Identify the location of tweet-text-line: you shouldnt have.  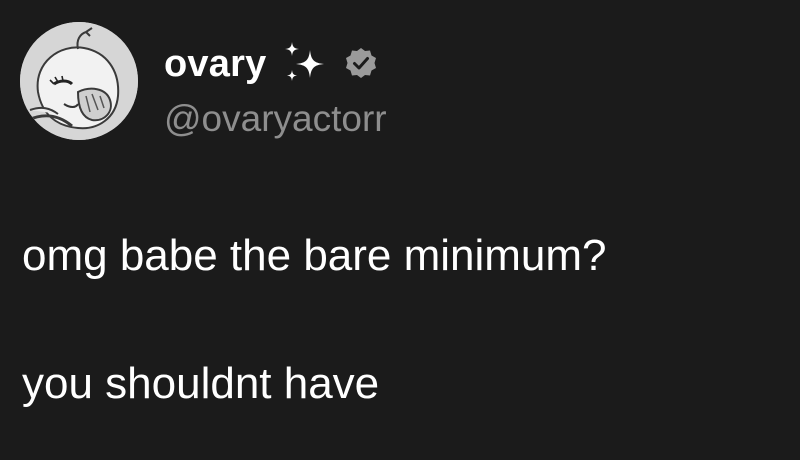
(201, 383).